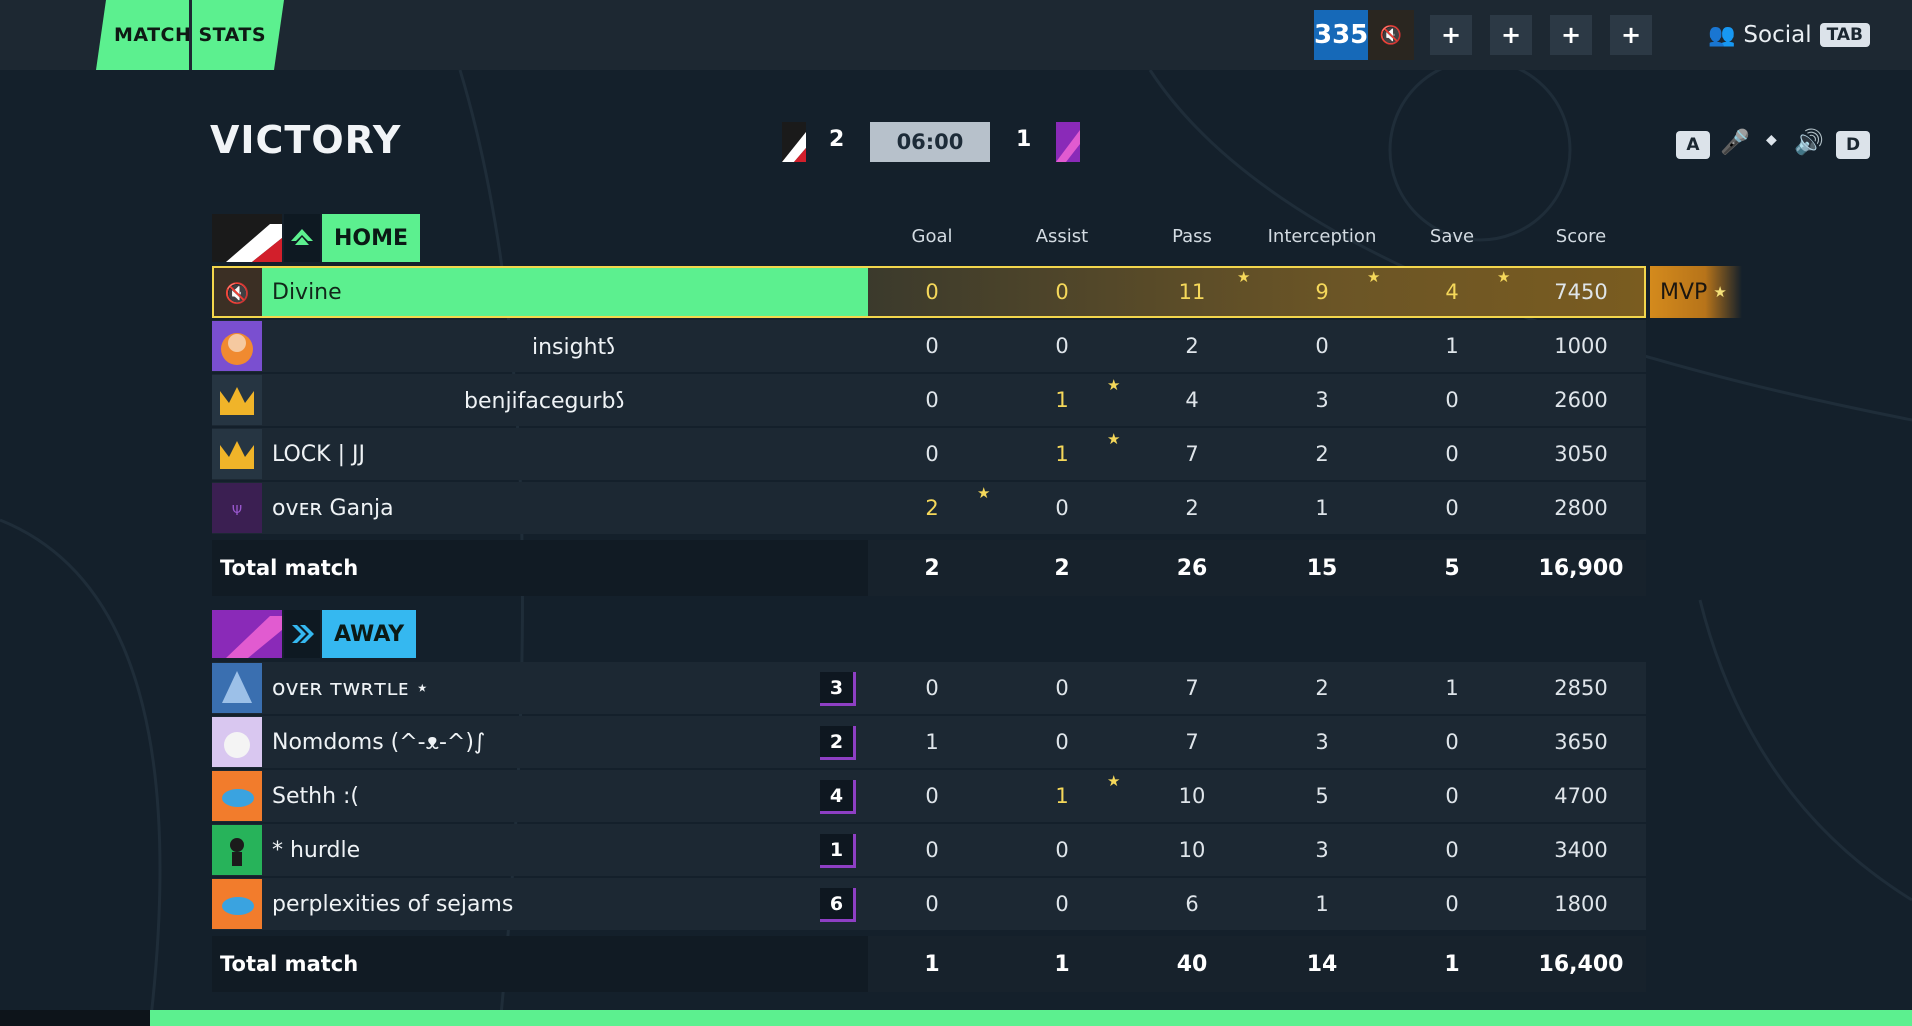 This screenshot has width=1912, height=1026. What do you see at coordinates (1720, 292) in the screenshot?
I see `mvp-star-icon: ★` at bounding box center [1720, 292].